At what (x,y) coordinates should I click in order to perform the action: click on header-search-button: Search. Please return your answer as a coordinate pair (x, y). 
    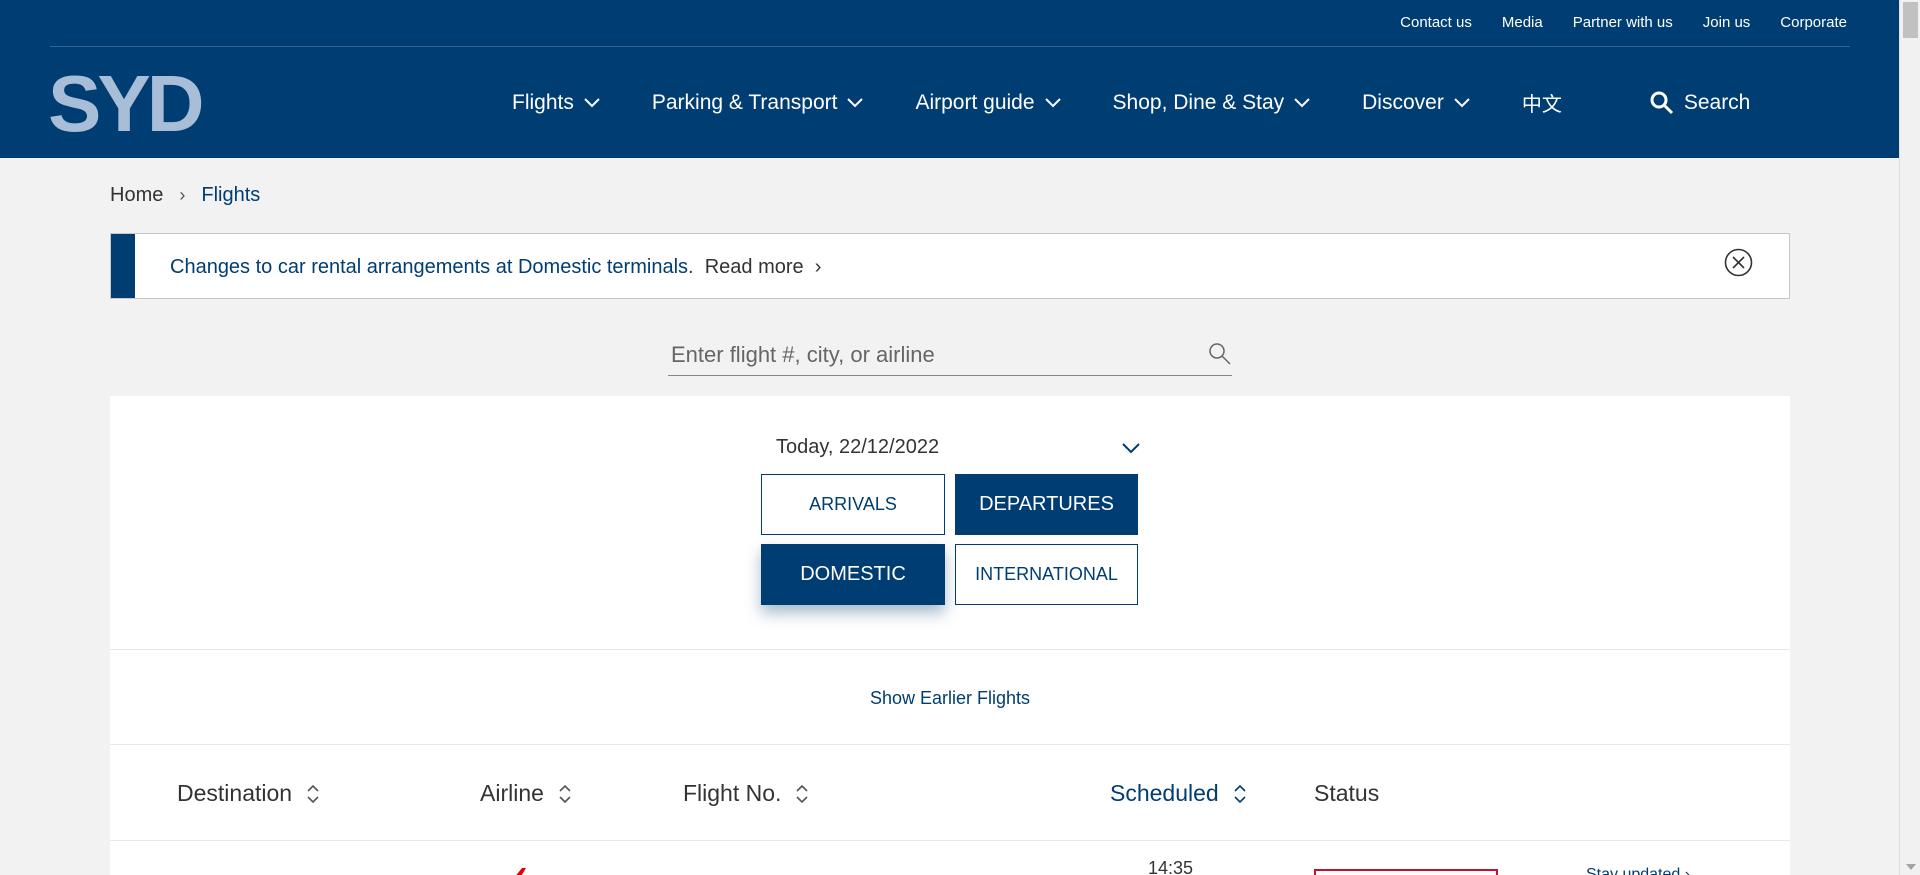
    Looking at the image, I should click on (1700, 102).